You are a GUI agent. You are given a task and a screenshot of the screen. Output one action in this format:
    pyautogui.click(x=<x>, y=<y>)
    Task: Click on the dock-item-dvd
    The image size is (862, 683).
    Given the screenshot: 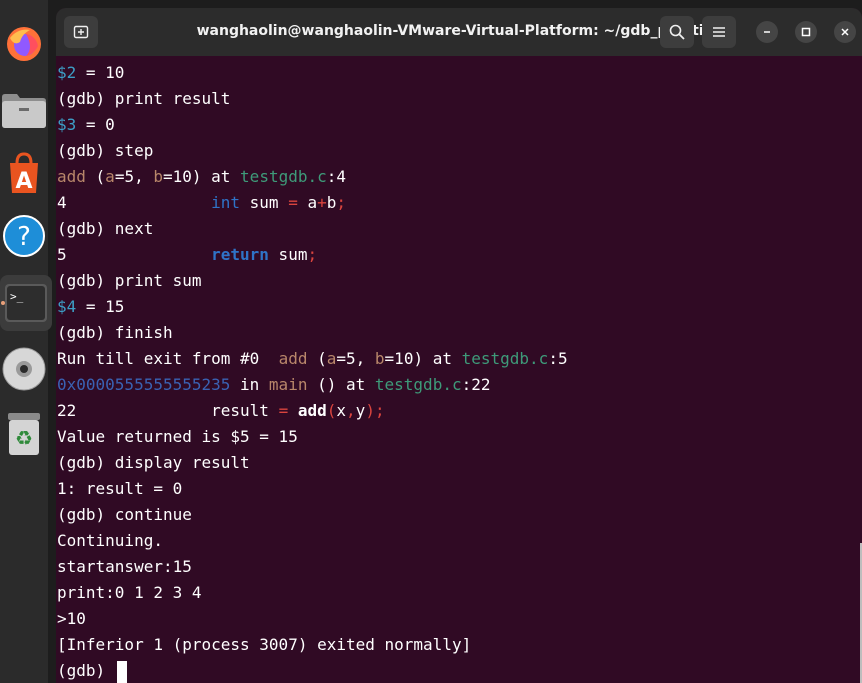 What is the action you would take?
    pyautogui.click(x=24, y=369)
    